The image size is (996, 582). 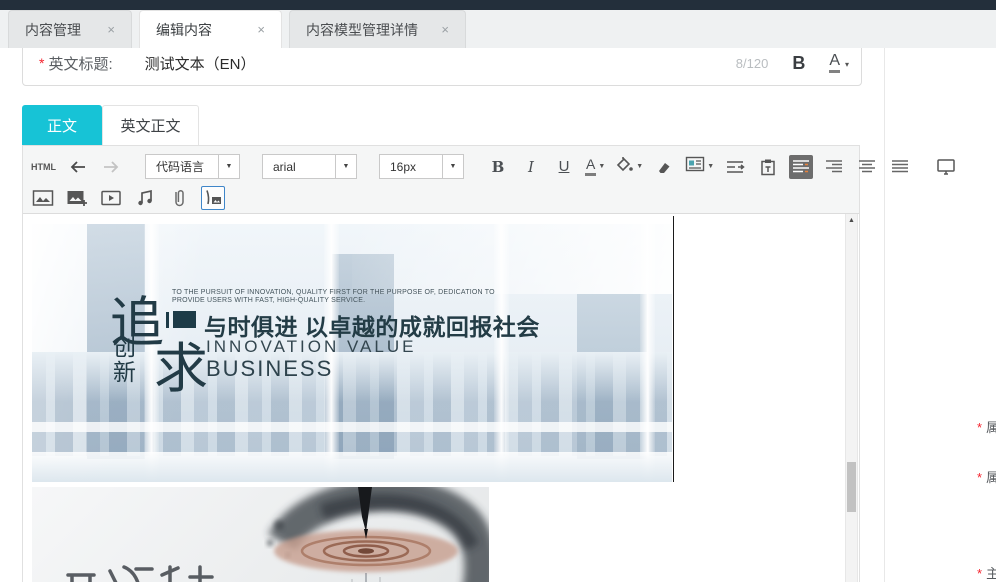 I want to click on editor-scrollbar: ▲, so click(x=851, y=398).